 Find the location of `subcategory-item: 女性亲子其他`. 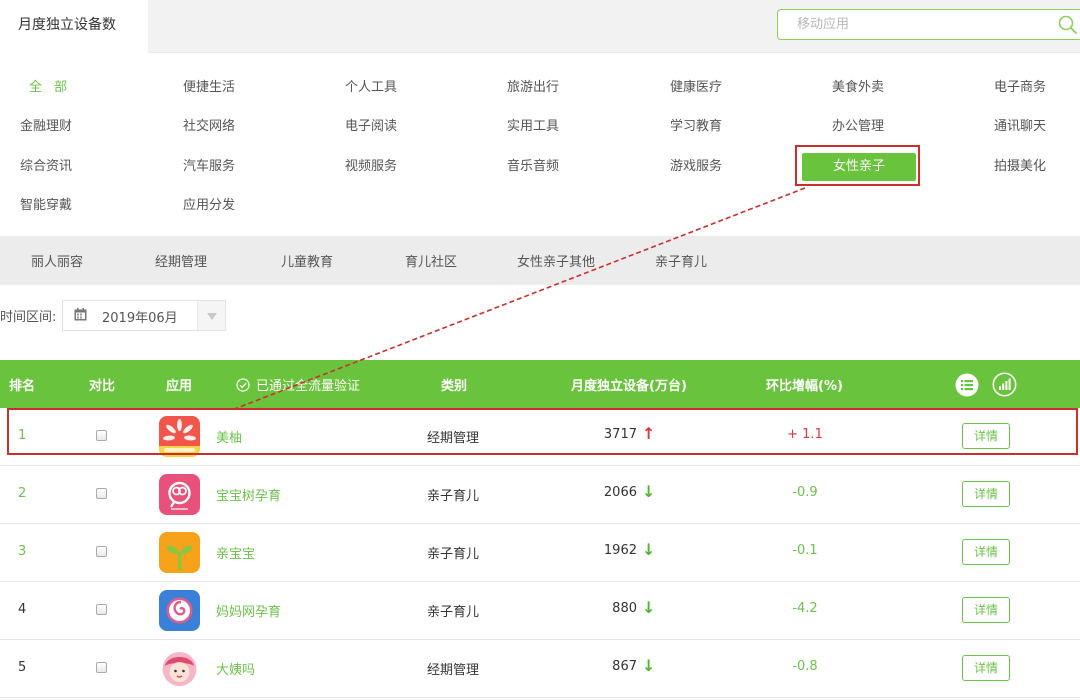

subcategory-item: 女性亲子其他 is located at coordinates (556, 260).